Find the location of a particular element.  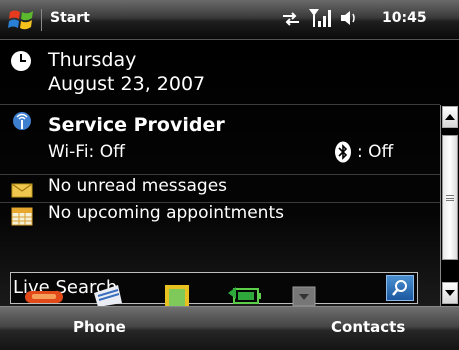

speaker-icon is located at coordinates (349, 20).